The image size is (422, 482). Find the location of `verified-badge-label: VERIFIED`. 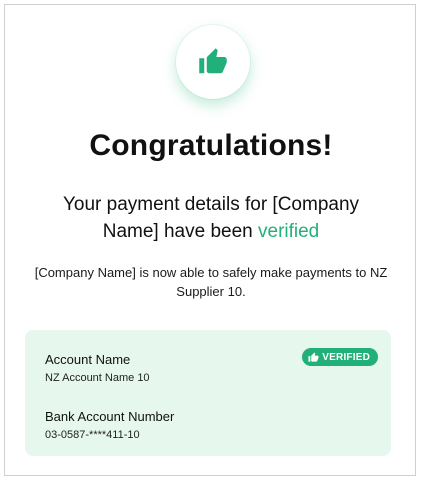

verified-badge-label: VERIFIED is located at coordinates (346, 357).